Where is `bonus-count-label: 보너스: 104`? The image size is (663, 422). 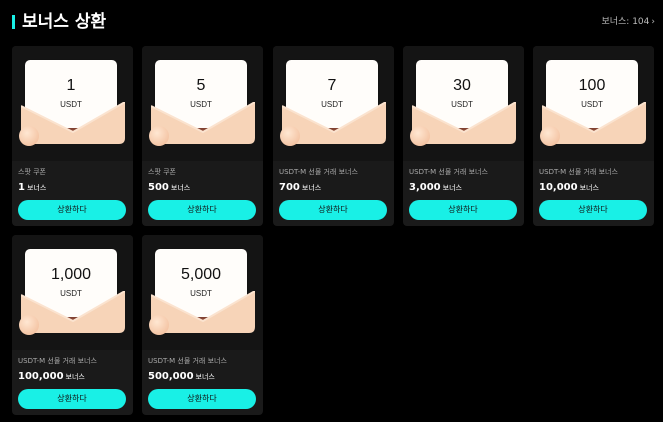 bonus-count-label: 보너스: 104 is located at coordinates (625, 22).